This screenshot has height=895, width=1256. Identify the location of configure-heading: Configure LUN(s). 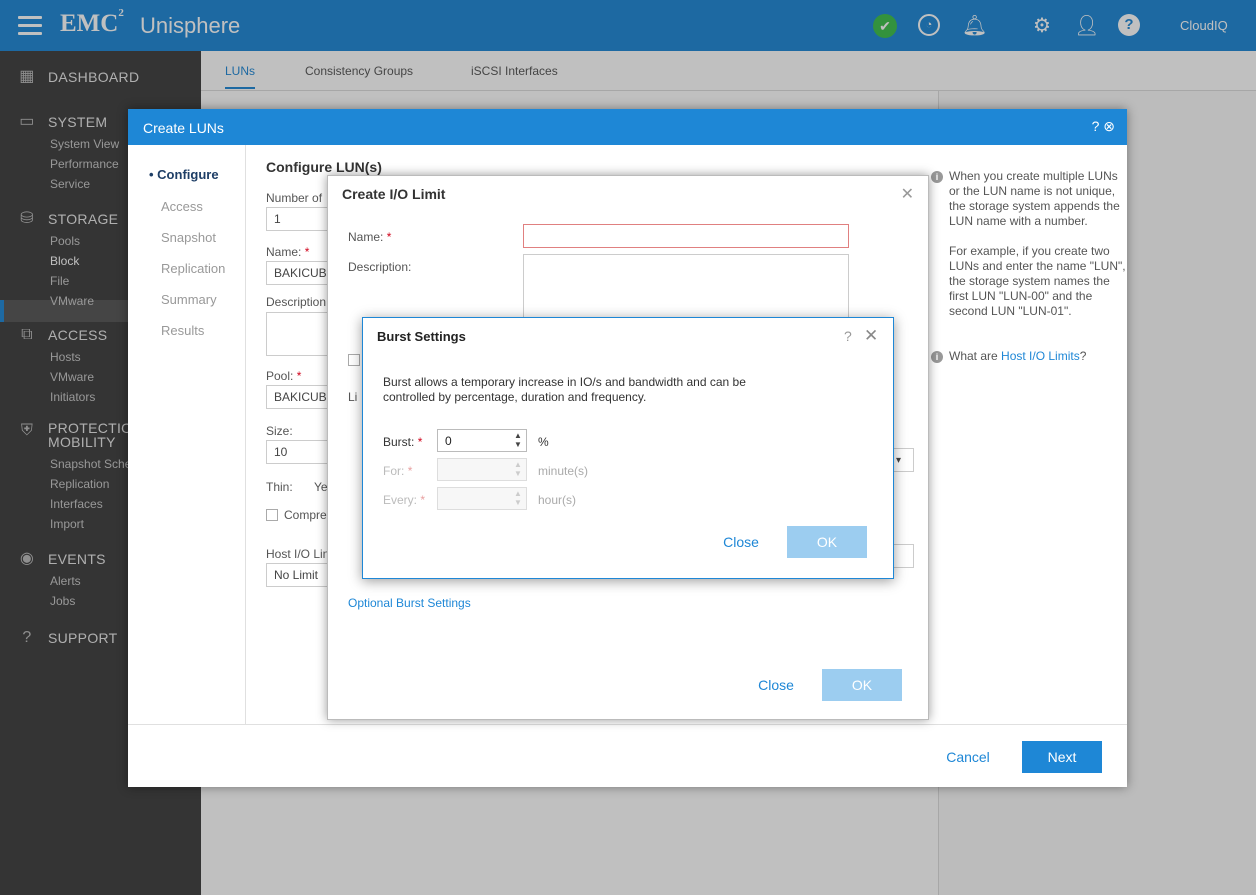
(324, 167).